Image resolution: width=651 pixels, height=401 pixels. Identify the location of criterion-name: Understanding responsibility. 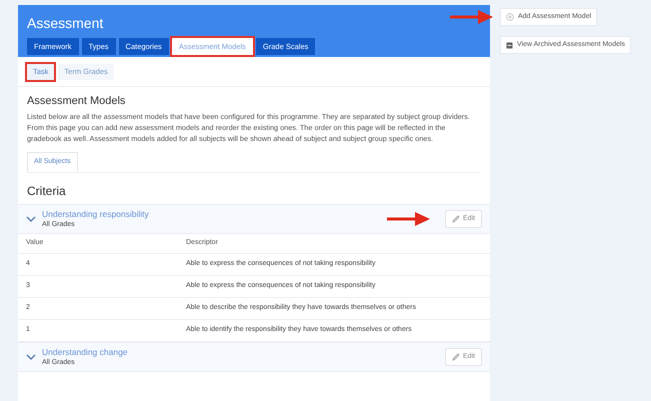
(210, 214).